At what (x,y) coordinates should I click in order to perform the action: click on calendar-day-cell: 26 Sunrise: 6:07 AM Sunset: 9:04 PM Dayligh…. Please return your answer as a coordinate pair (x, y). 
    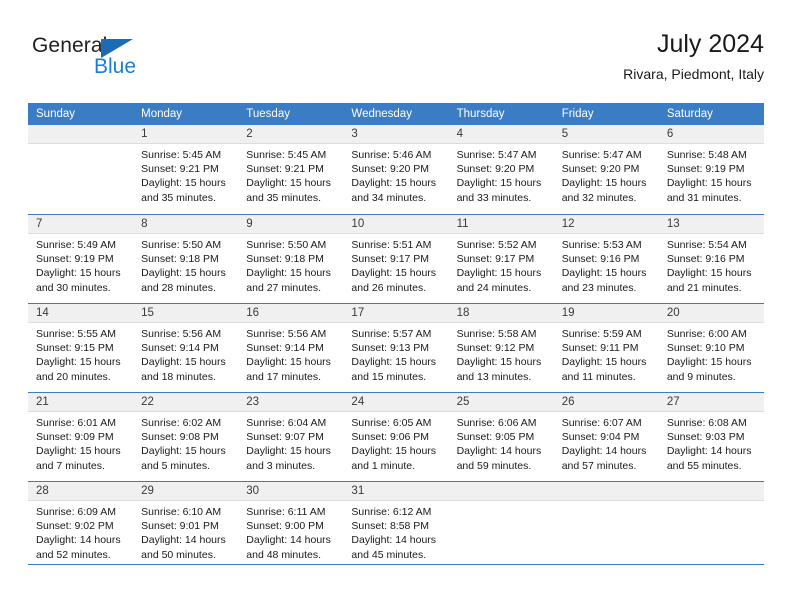
    Looking at the image, I should click on (606, 437).